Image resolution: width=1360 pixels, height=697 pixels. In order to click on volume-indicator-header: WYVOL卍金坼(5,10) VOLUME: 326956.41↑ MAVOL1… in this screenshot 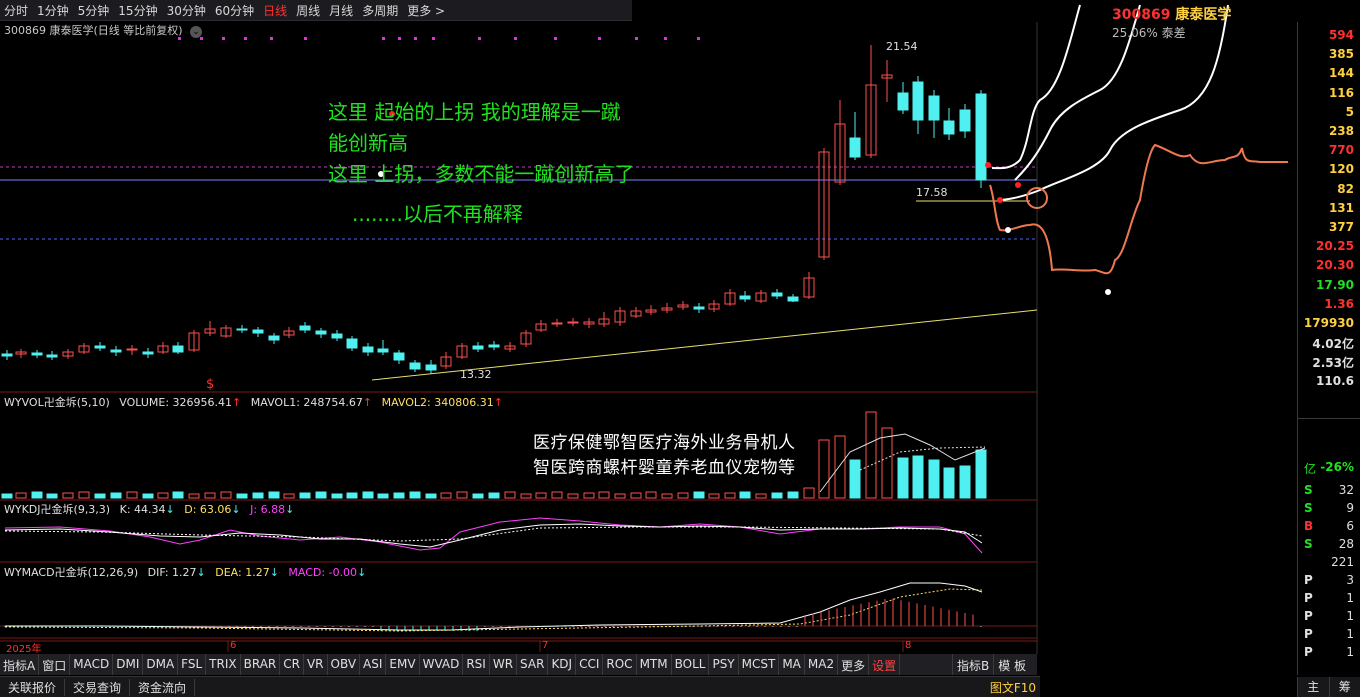, I will do `click(253, 402)`.